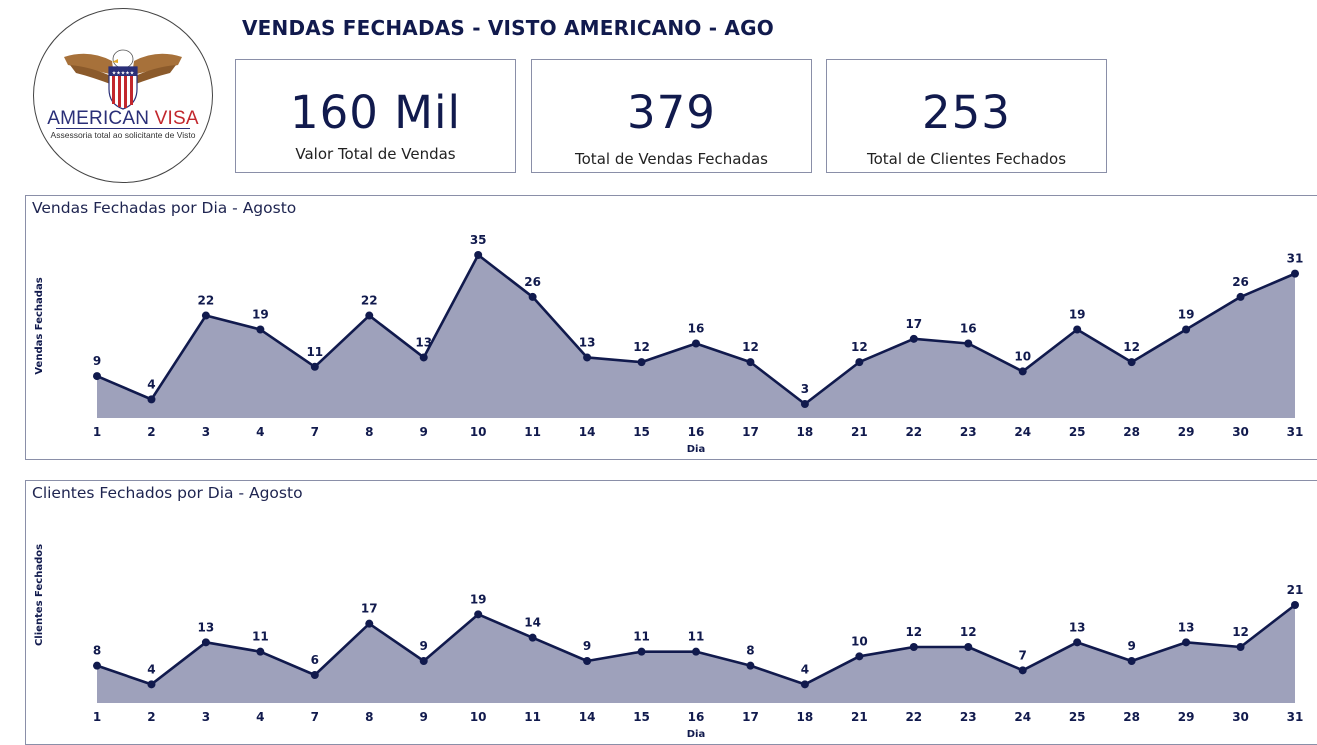 Image resolution: width=1317 pixels, height=745 pixels. I want to click on x-tick-label: 8, so click(369, 432).